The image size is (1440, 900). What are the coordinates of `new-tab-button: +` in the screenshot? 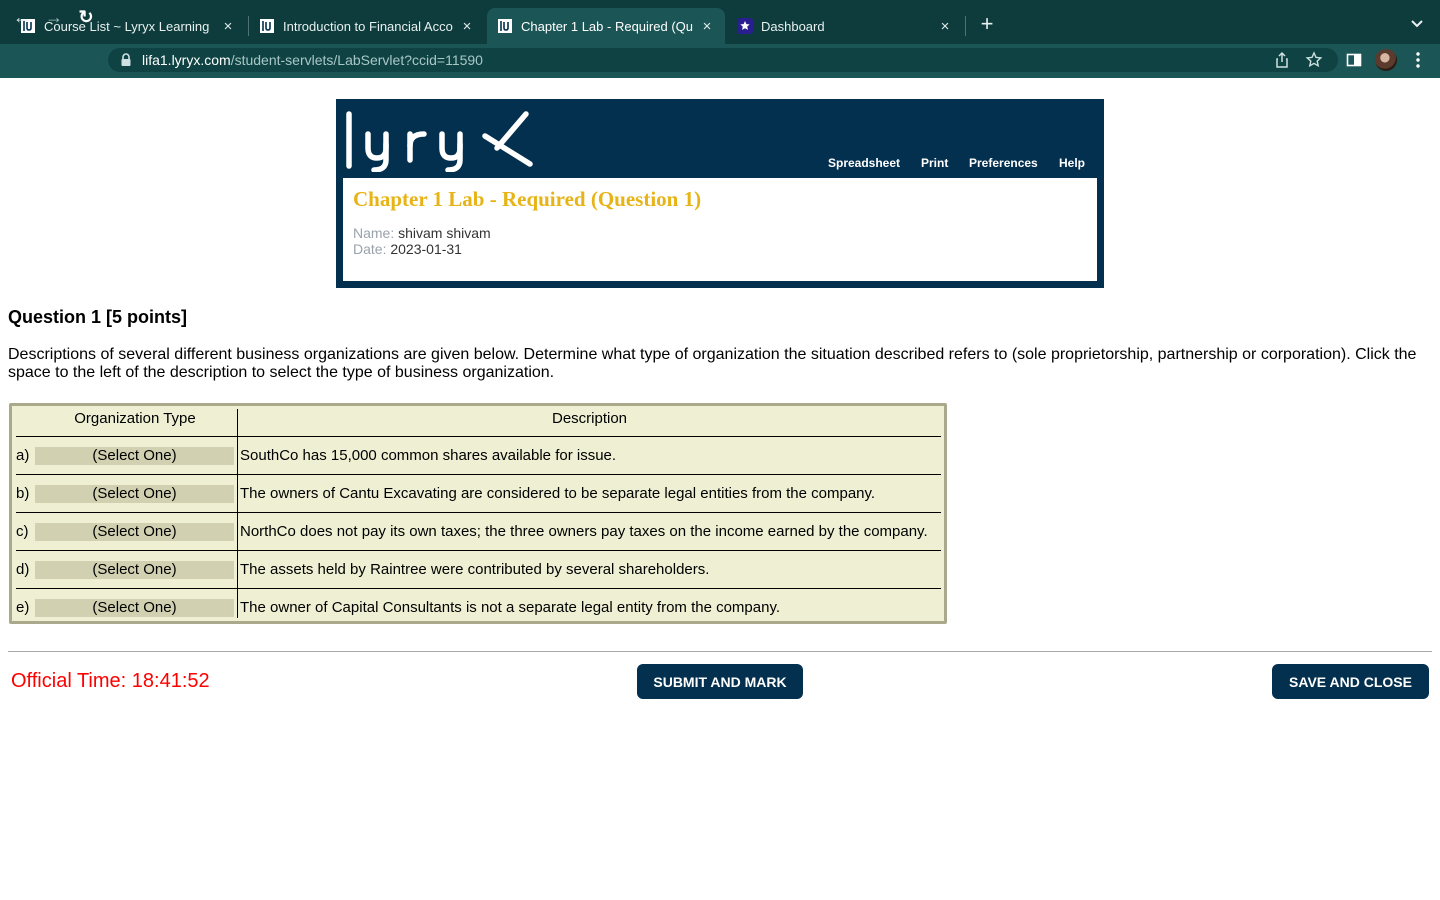 It's located at (987, 24).